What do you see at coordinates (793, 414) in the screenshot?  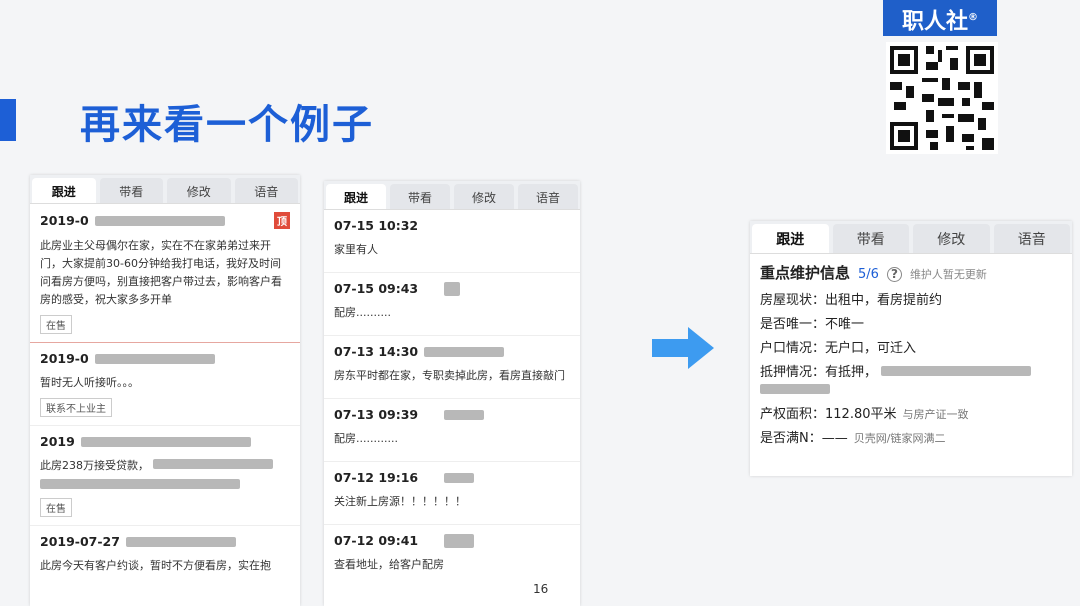 I see `info-label: 产权面积：` at bounding box center [793, 414].